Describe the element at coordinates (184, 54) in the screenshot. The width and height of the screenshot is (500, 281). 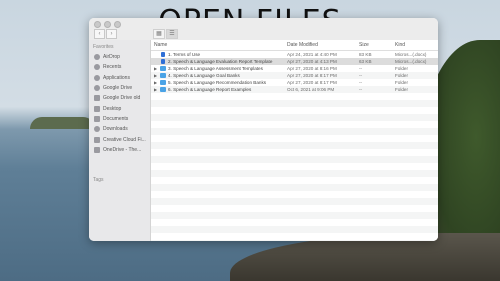
I see `file-name: 1. Terms of Use` at that location.